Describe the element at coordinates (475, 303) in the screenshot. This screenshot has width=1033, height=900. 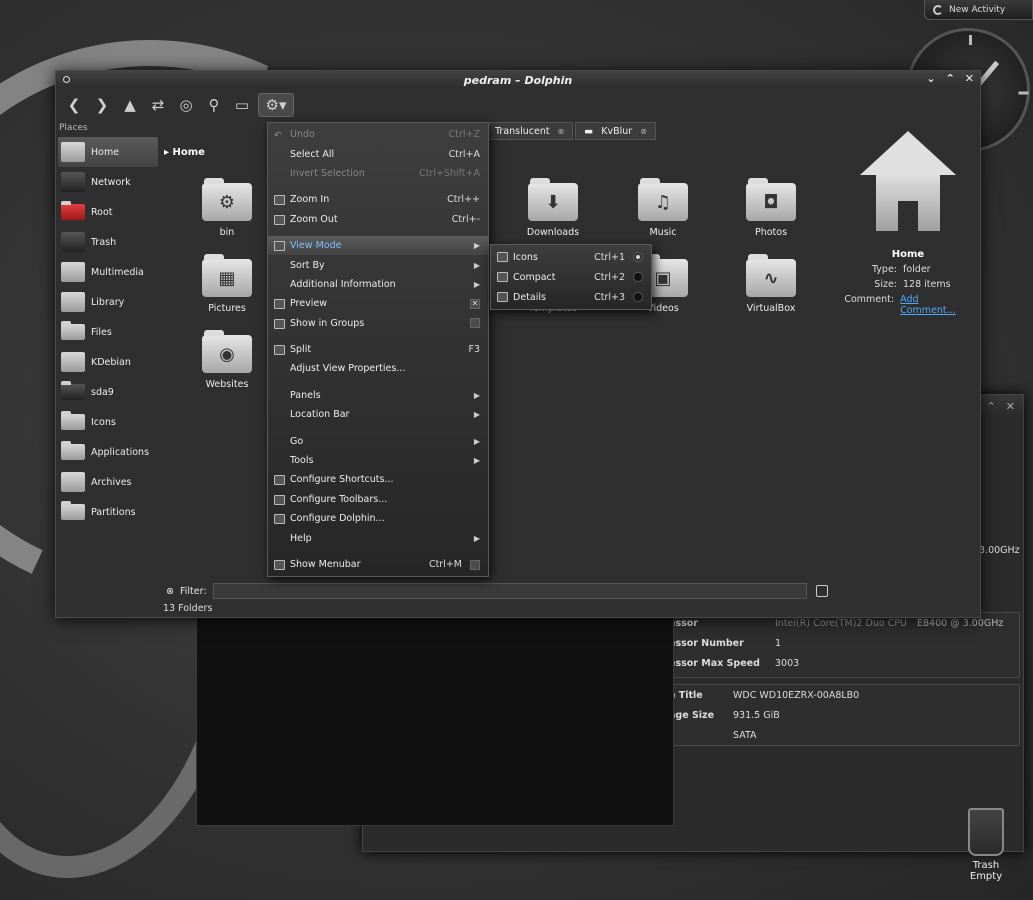
I see `preview-checkbox: ✕` at that location.